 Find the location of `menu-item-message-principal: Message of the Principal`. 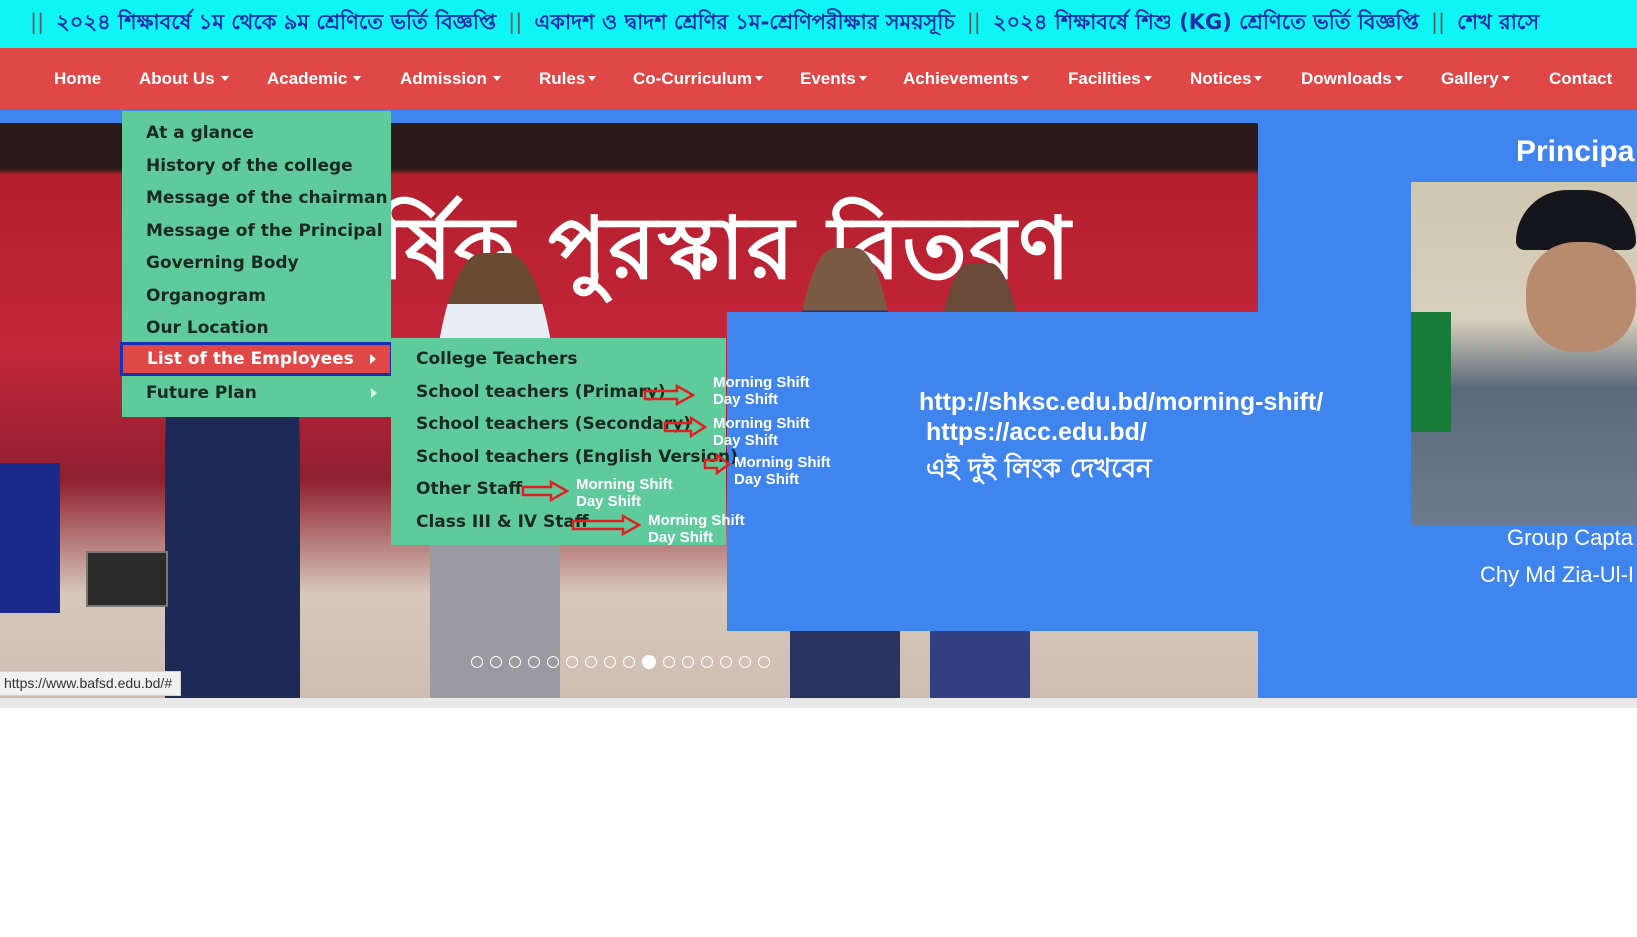

menu-item-message-principal: Message of the Principal is located at coordinates (256, 231).